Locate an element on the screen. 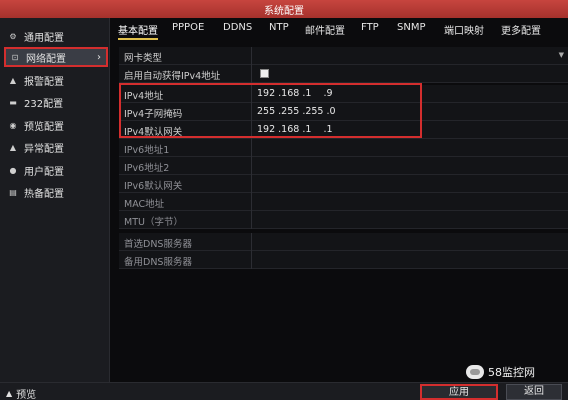 Image resolution: width=568 pixels, height=400 pixels. watermark: 58监控网 is located at coordinates (500, 372).